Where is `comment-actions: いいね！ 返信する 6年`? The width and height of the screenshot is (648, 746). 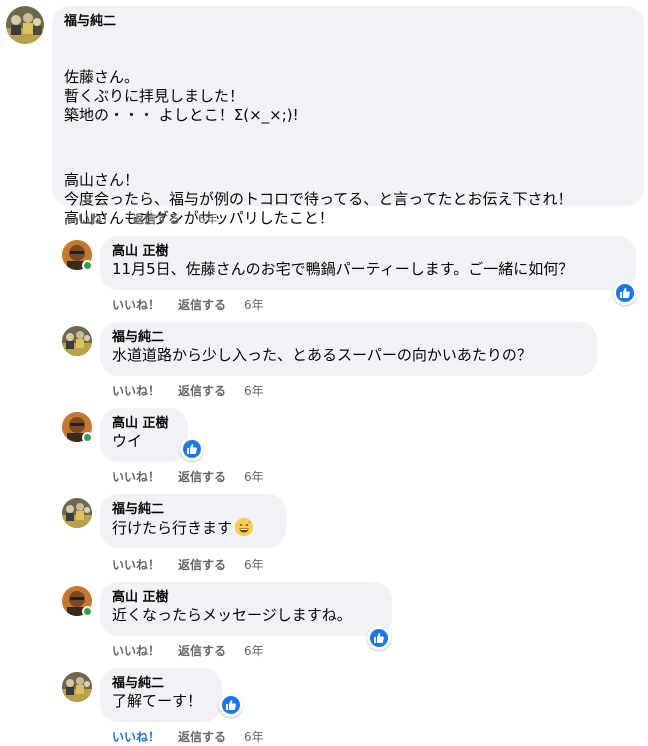 comment-actions: いいね！ 返信する 6年 is located at coordinates (151, 219).